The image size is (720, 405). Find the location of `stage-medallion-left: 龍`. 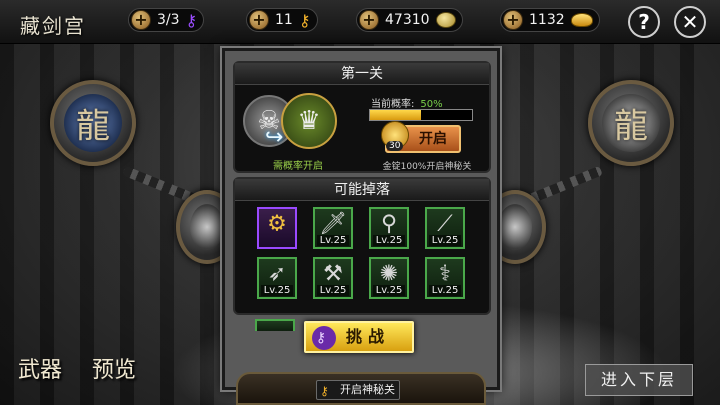

stage-medallion-left: 龍 is located at coordinates (93, 123).